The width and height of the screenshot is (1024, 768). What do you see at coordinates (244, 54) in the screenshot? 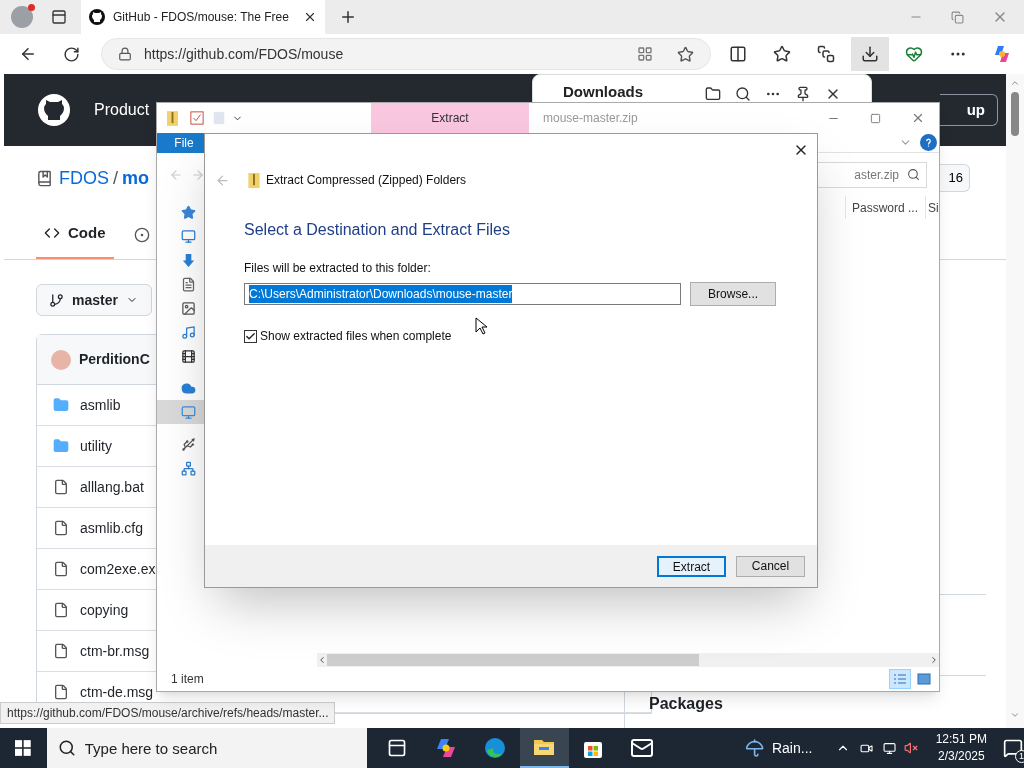
I see `url-text: https://github.com/FDOS/mouse` at bounding box center [244, 54].